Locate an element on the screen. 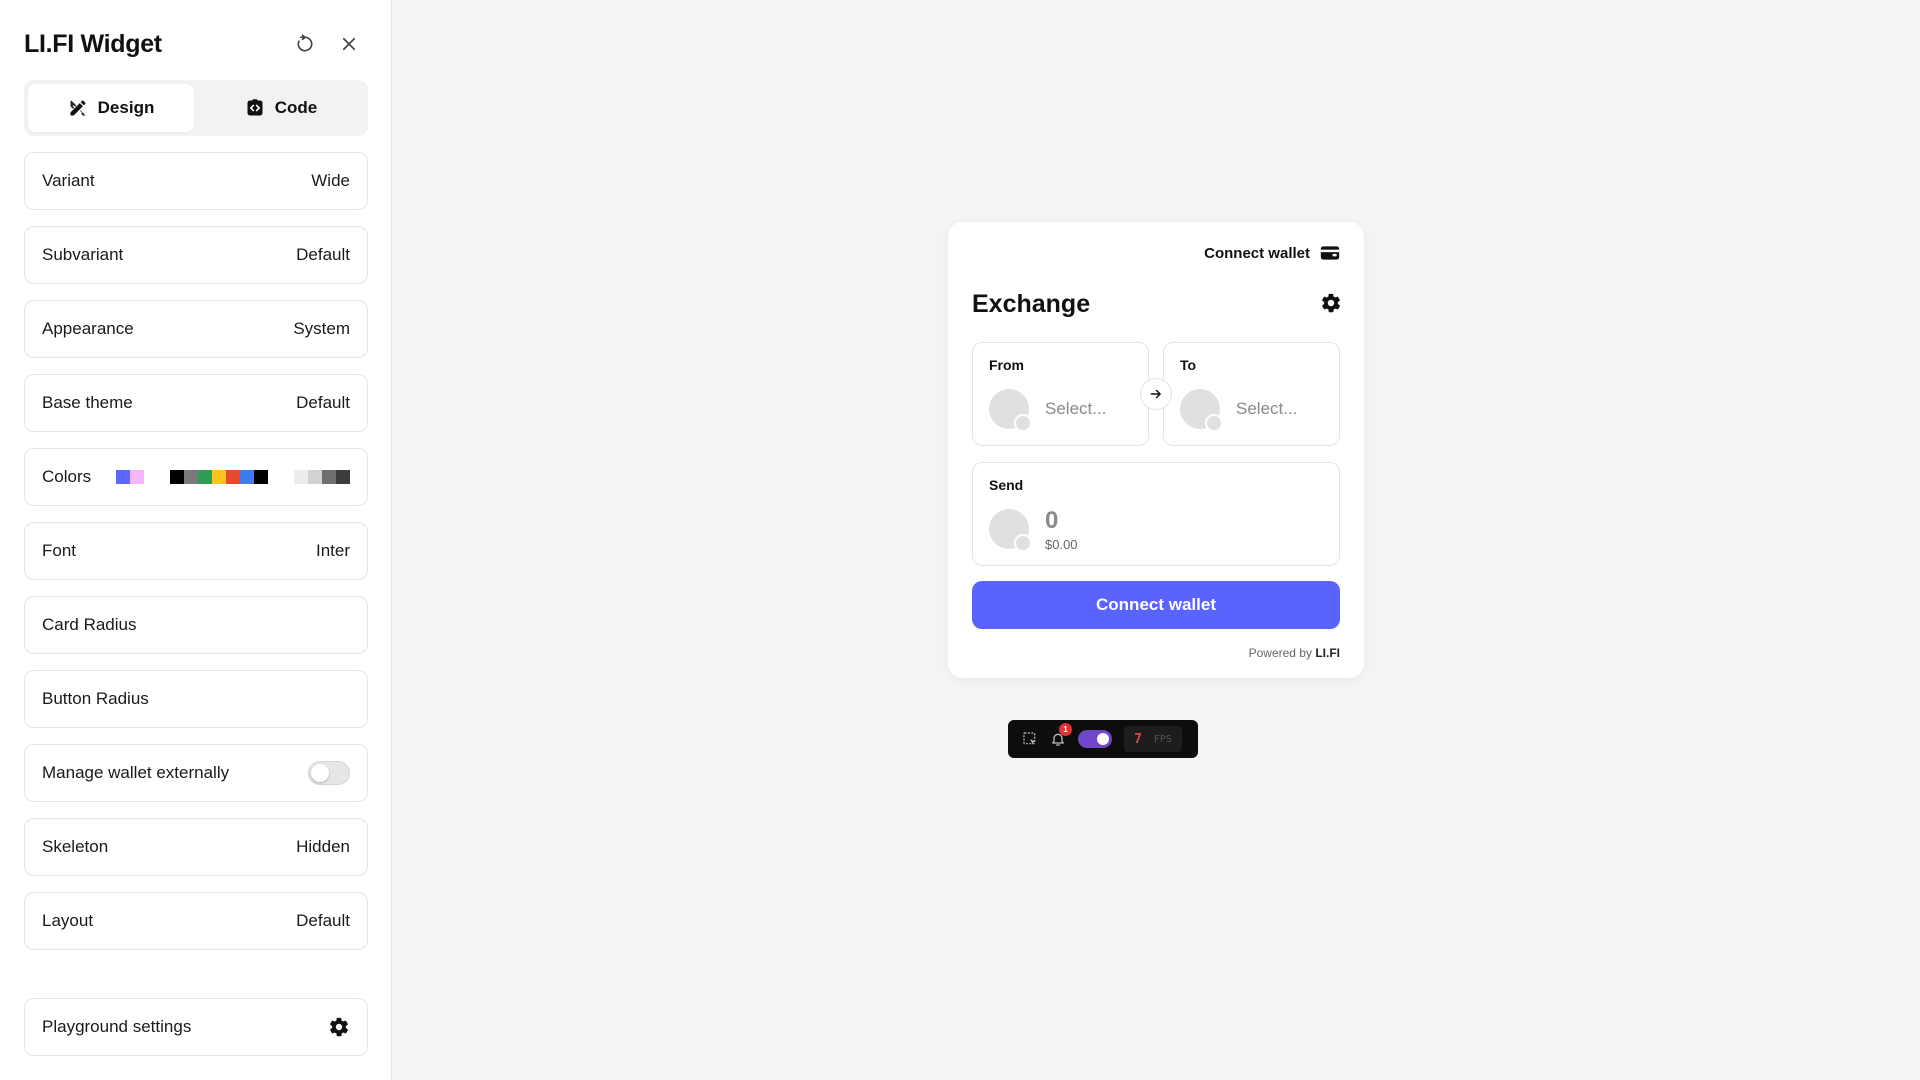  arrow-right-icon is located at coordinates (1155, 394).